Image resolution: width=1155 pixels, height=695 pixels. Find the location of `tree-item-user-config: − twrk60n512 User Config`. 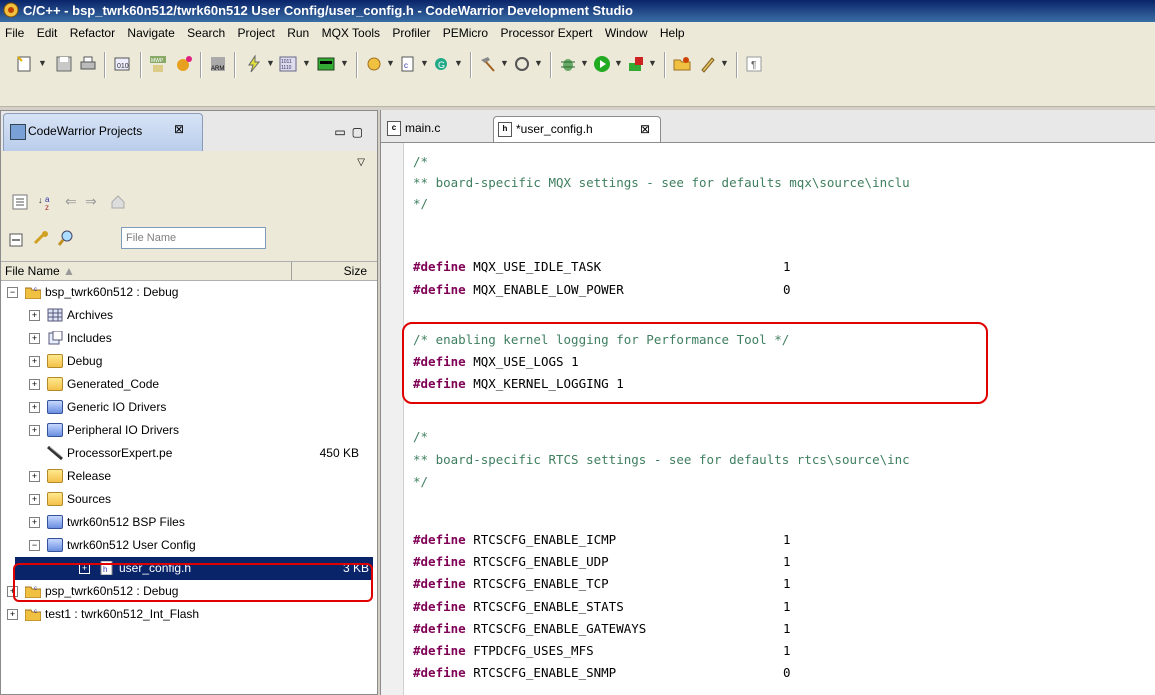

tree-item-user-config: − twrk60n512 User Config is located at coordinates (189, 545).